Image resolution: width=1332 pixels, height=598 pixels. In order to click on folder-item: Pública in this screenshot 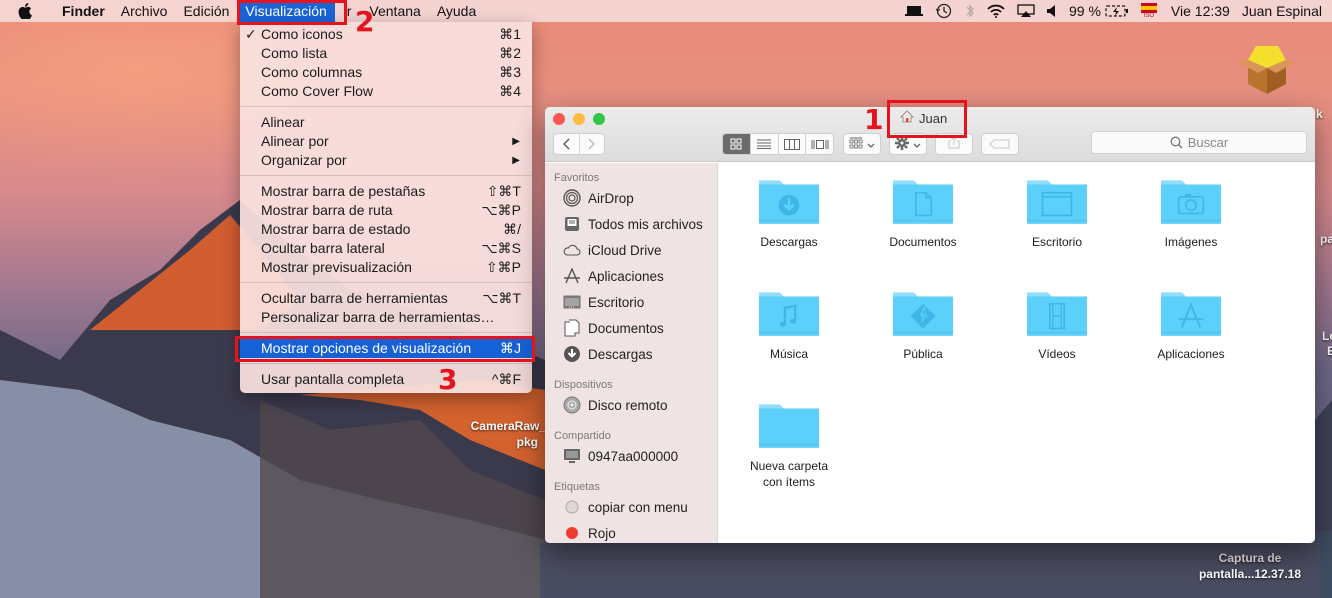, I will do `click(923, 324)`.